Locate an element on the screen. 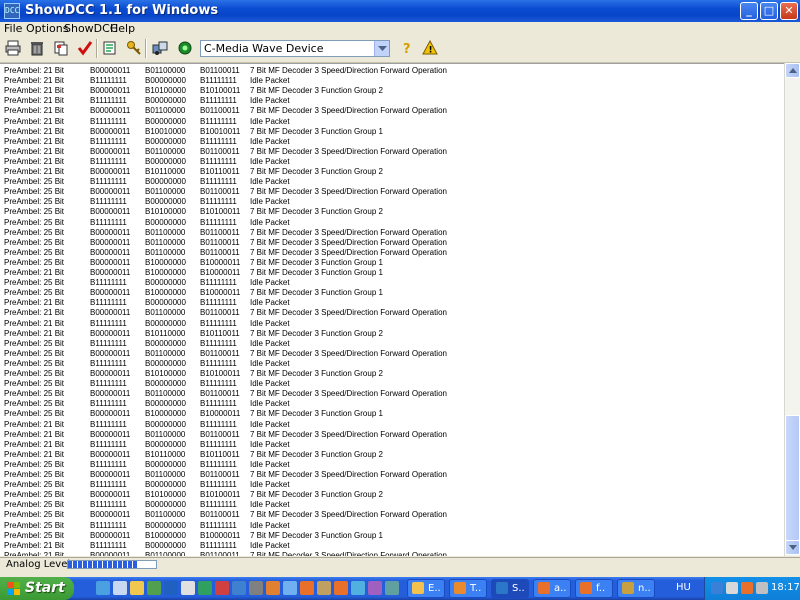  tray-app-icon is located at coordinates (747, 588).